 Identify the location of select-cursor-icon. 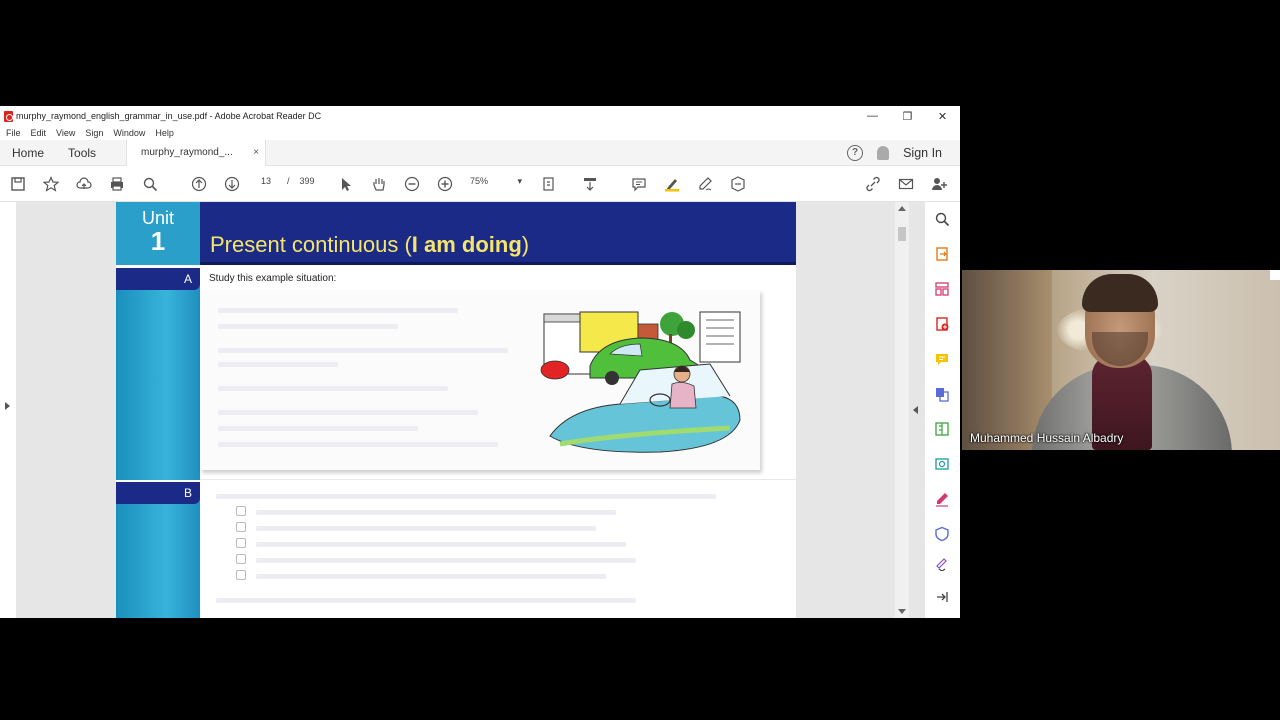
(346, 184).